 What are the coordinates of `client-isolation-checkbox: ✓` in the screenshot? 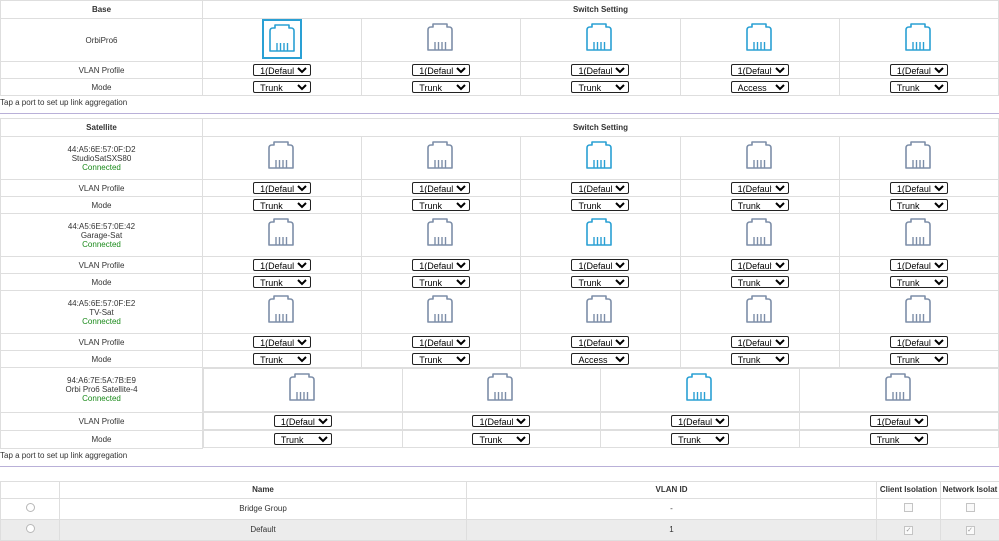 It's located at (908, 530).